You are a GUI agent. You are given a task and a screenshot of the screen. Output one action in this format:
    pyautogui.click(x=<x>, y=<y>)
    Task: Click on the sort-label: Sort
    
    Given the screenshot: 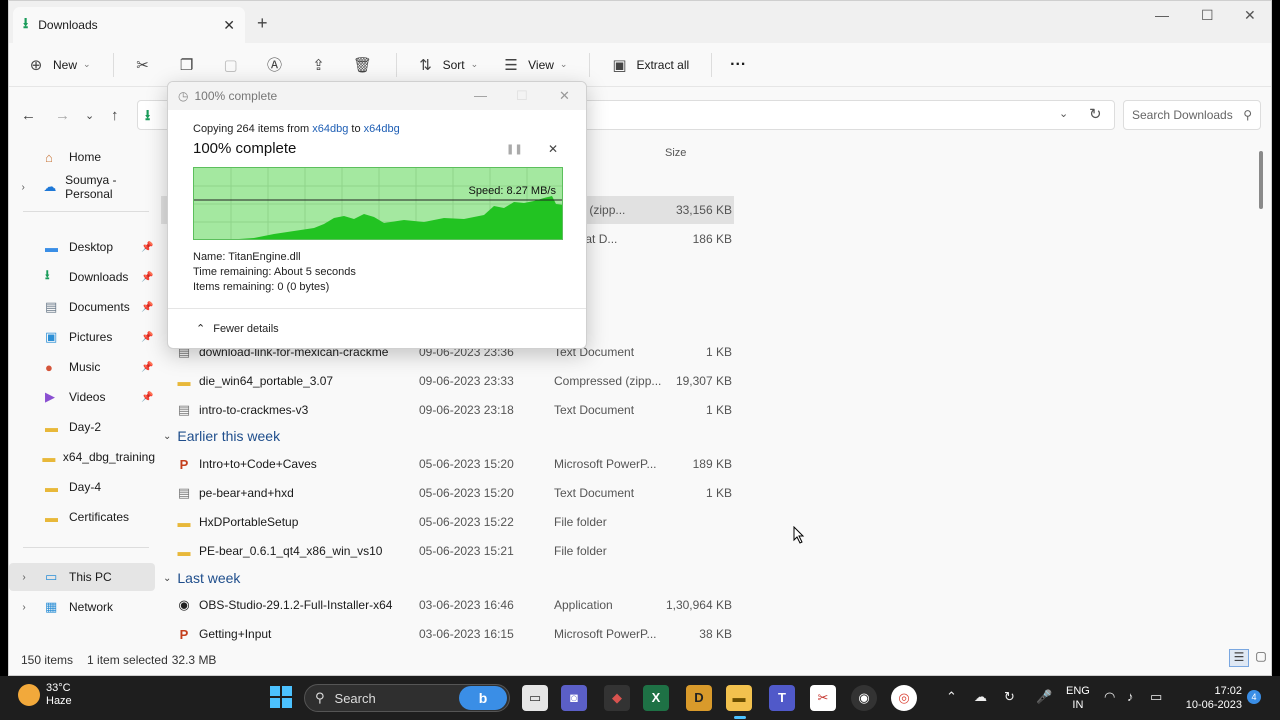 What is the action you would take?
    pyautogui.click(x=453, y=64)
    